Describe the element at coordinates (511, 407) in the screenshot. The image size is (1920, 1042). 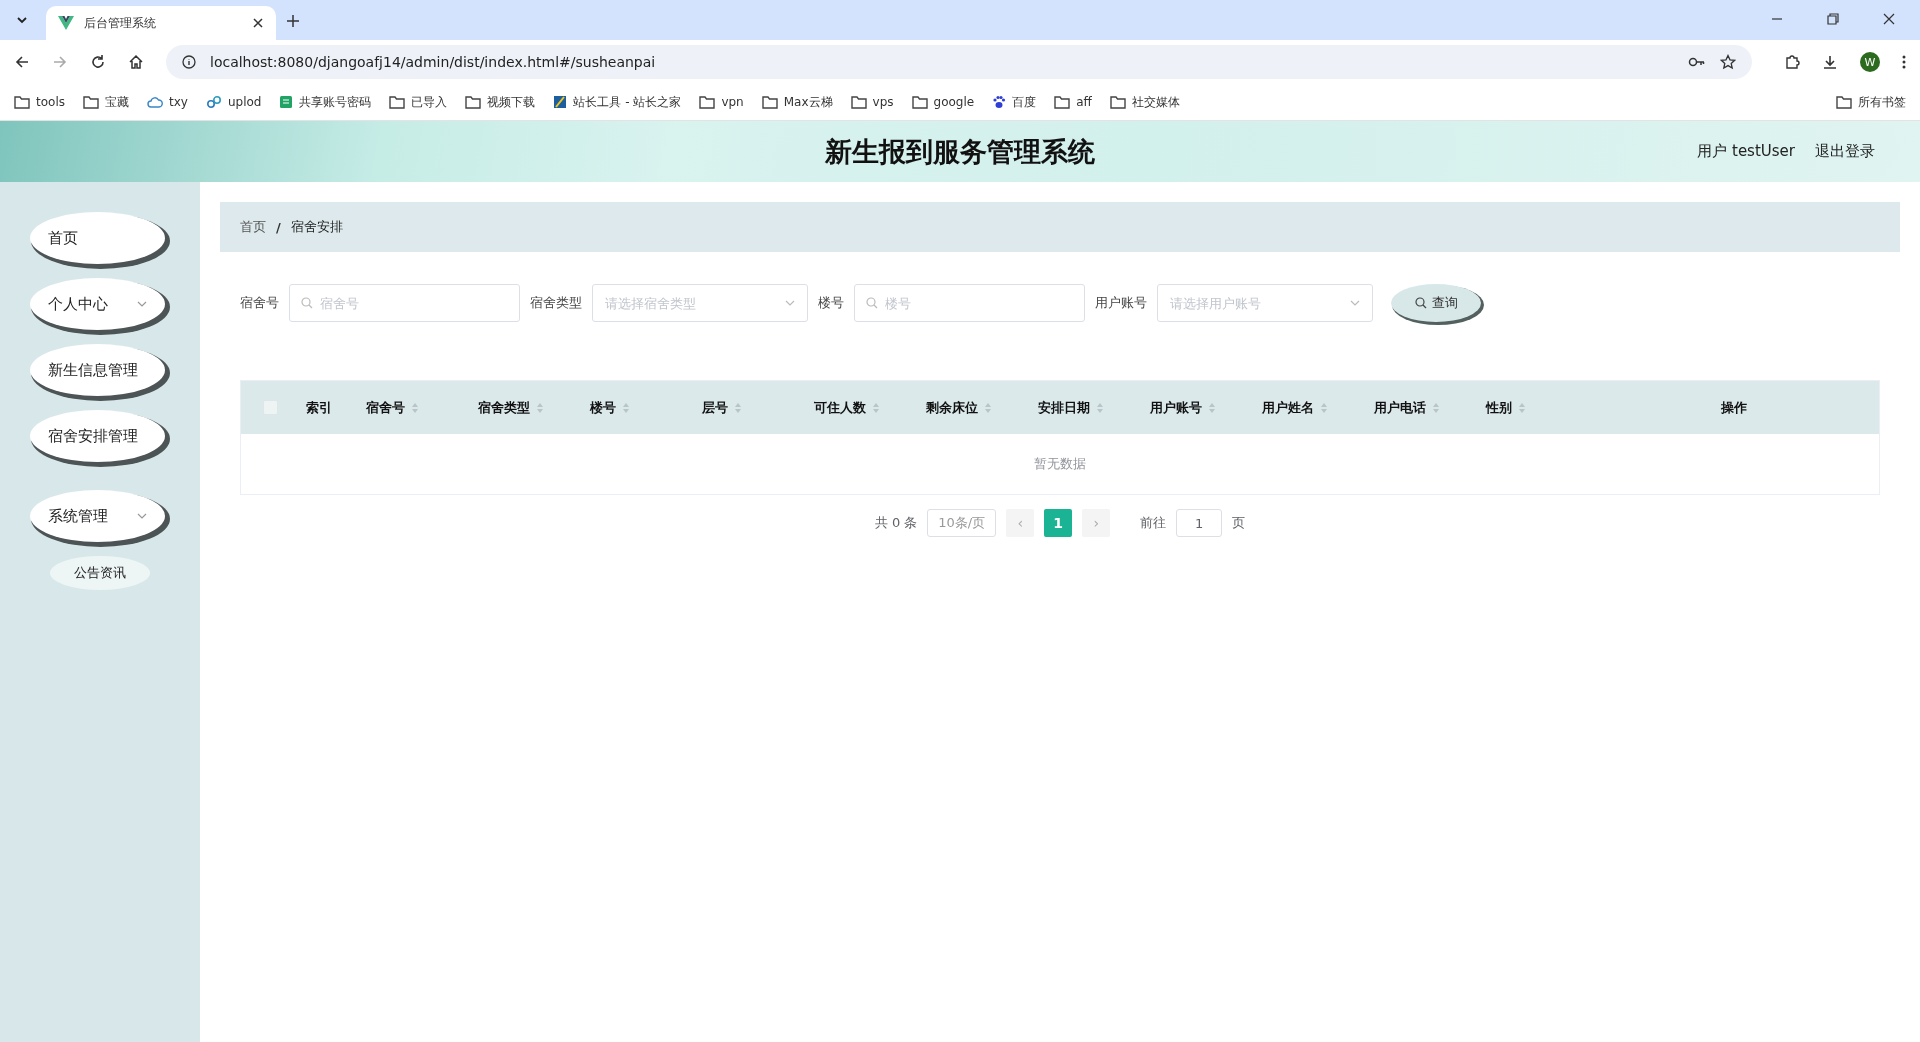
I see `column-header: 宿舍类型` at that location.